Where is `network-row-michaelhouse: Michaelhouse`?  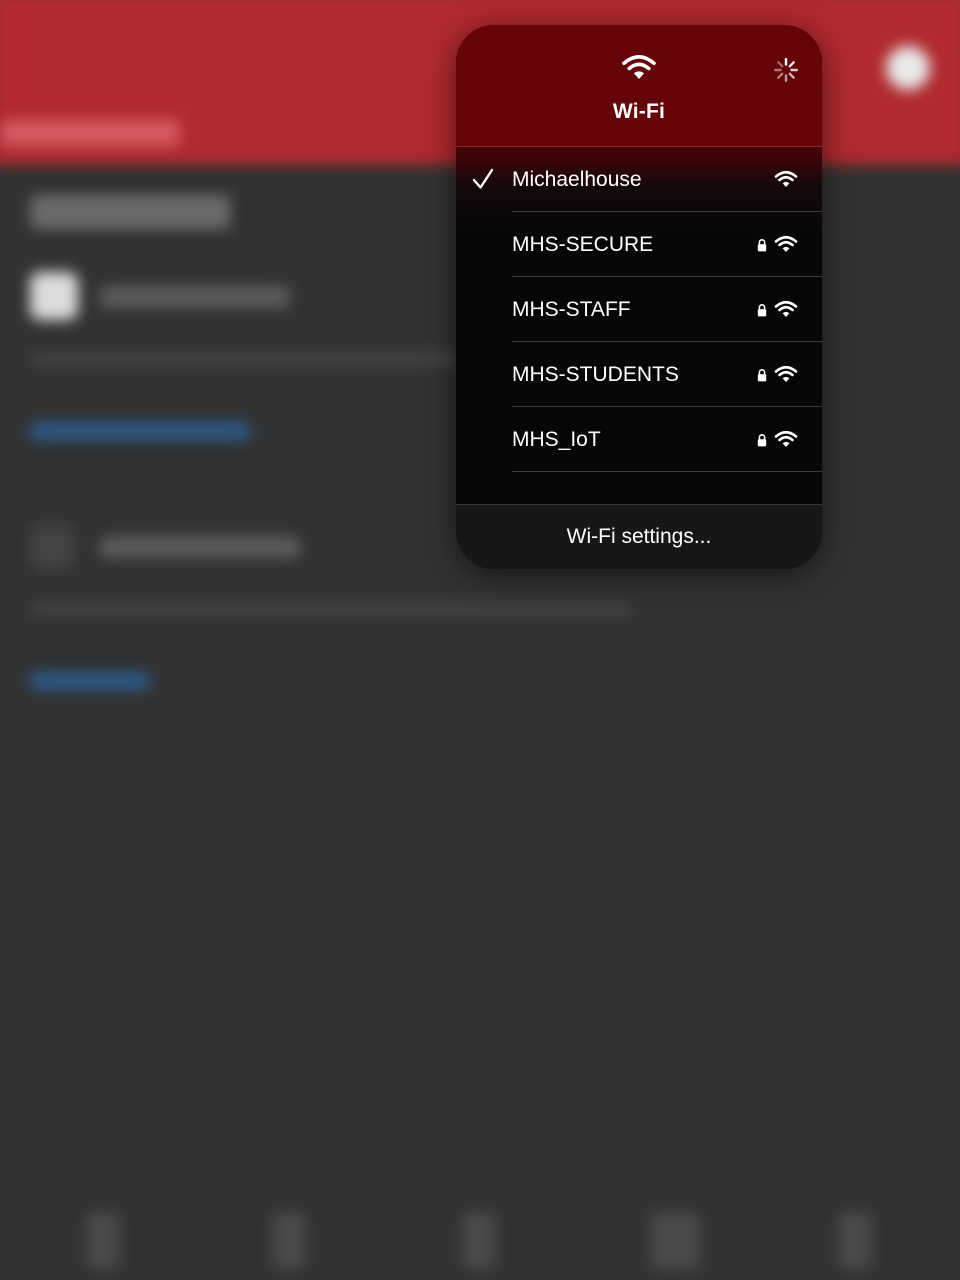
network-row-michaelhouse: Michaelhouse is located at coordinates (639, 179).